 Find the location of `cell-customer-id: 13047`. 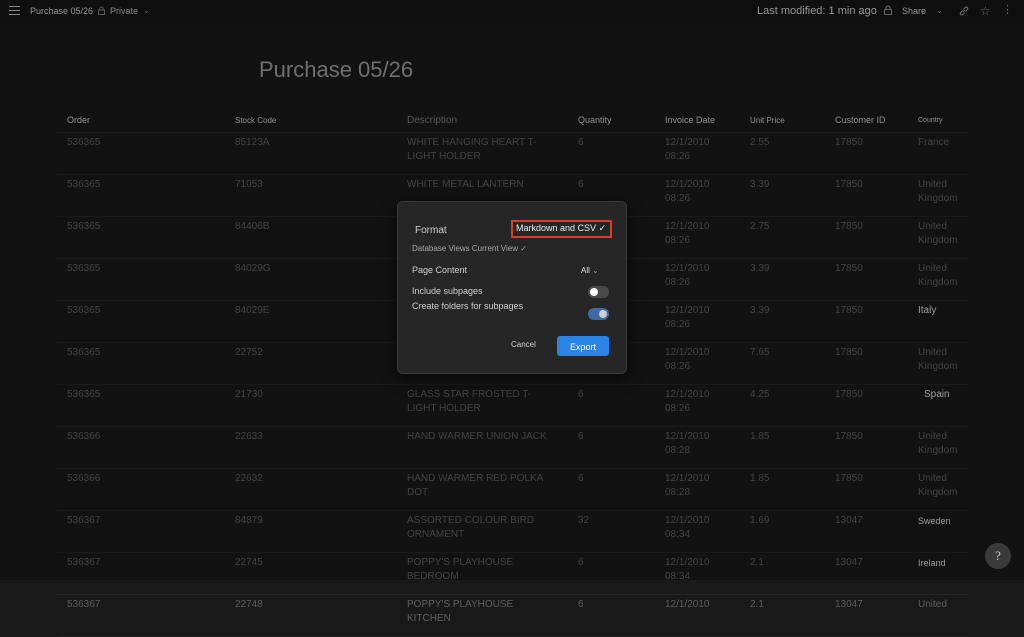

cell-customer-id: 13047 is located at coordinates (866, 615).